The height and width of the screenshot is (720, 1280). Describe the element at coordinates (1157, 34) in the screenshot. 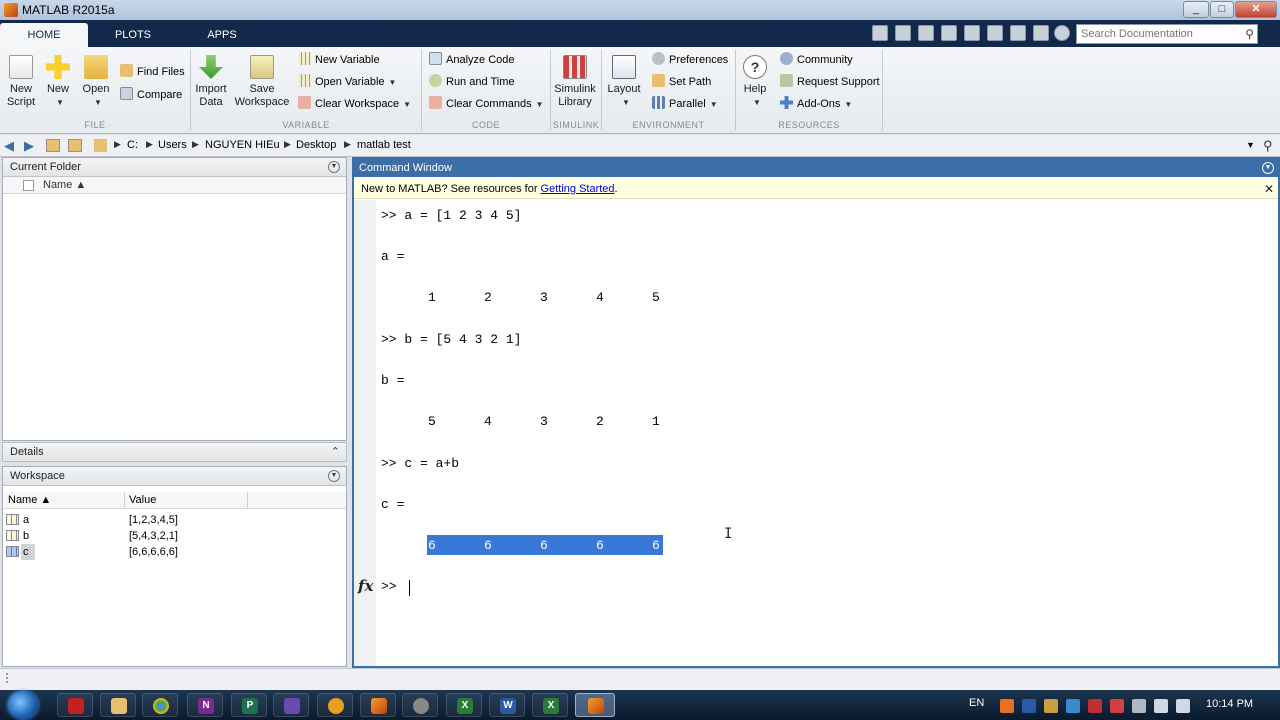

I see `search-input` at that location.